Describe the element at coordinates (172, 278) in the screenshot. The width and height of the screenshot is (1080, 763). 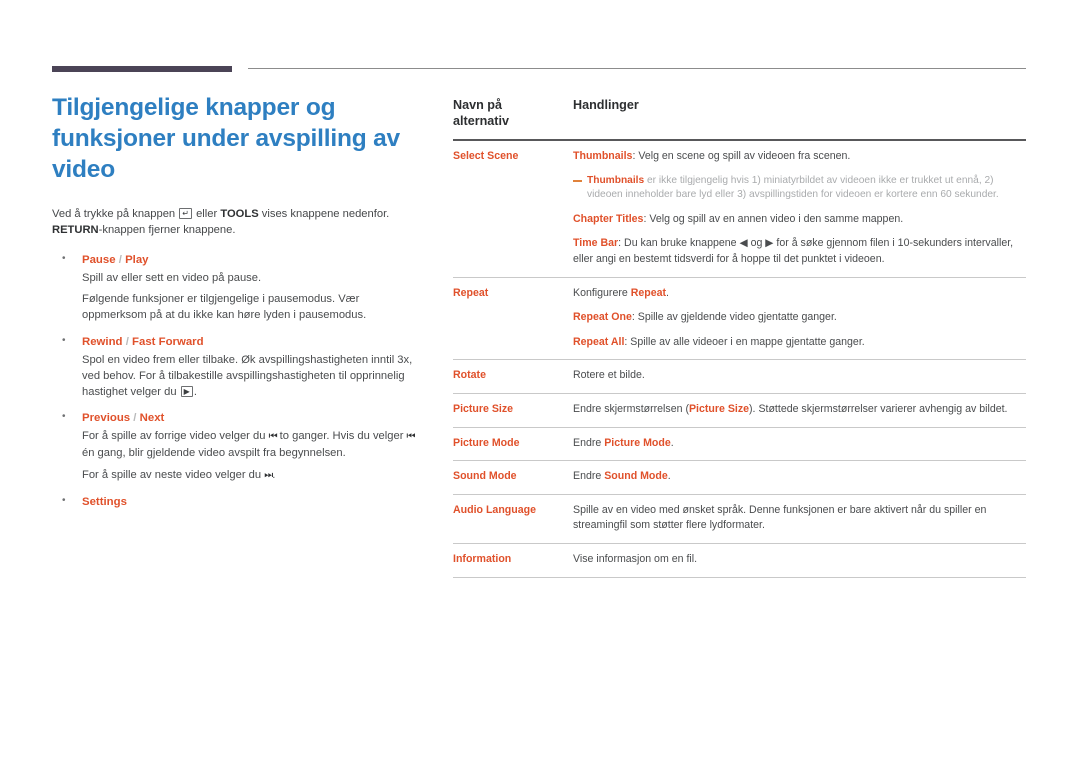
I see `bullet-body-line: Spill av eller sett en video på pause.` at that location.